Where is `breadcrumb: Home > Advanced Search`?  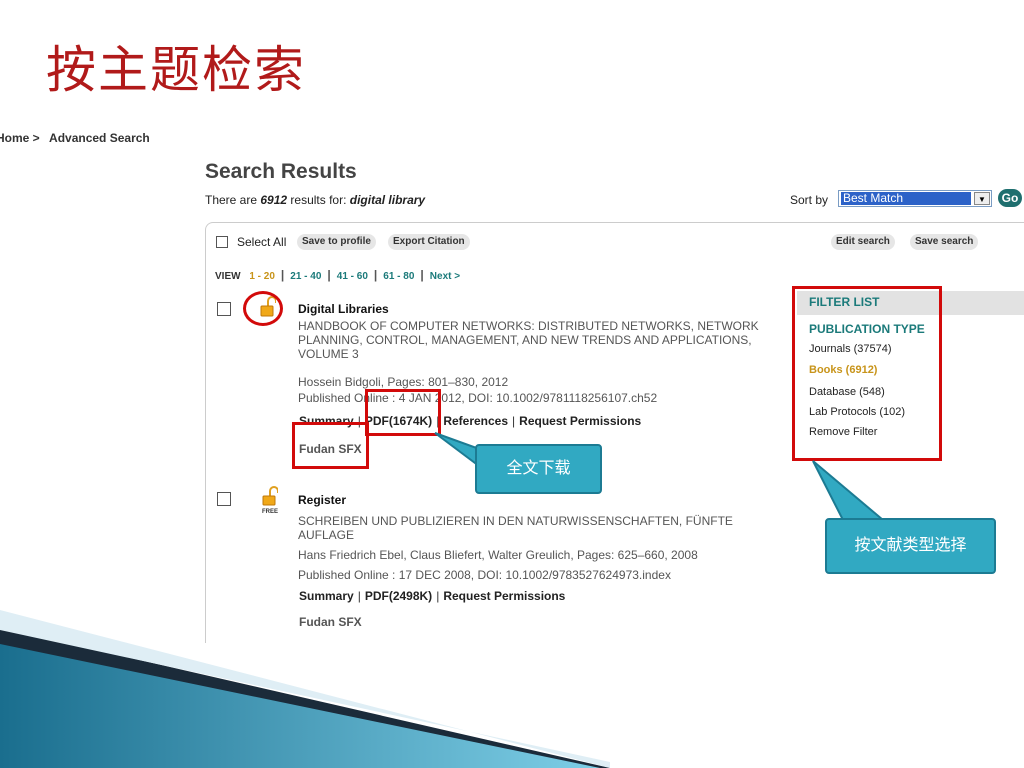
breadcrumb: Home > Advanced Search is located at coordinates (75, 138).